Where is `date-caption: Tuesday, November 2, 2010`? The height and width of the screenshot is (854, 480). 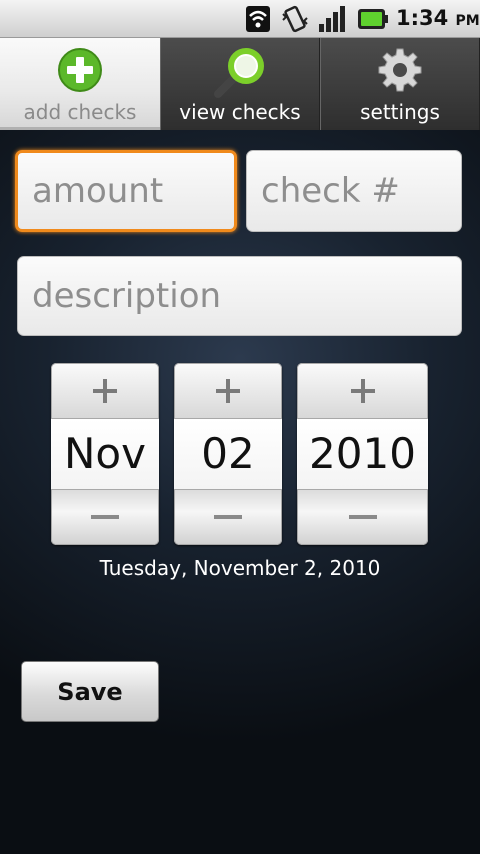
date-caption: Tuesday, November 2, 2010 is located at coordinates (240, 568).